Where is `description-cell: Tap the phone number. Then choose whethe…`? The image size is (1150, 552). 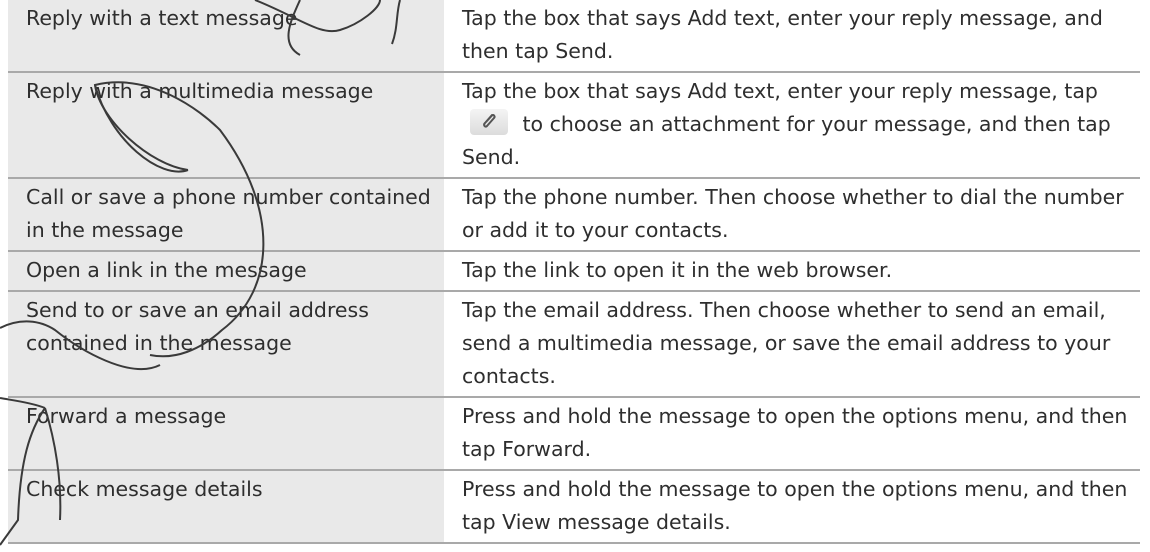 description-cell: Tap the phone number. Then choose whethe… is located at coordinates (792, 215).